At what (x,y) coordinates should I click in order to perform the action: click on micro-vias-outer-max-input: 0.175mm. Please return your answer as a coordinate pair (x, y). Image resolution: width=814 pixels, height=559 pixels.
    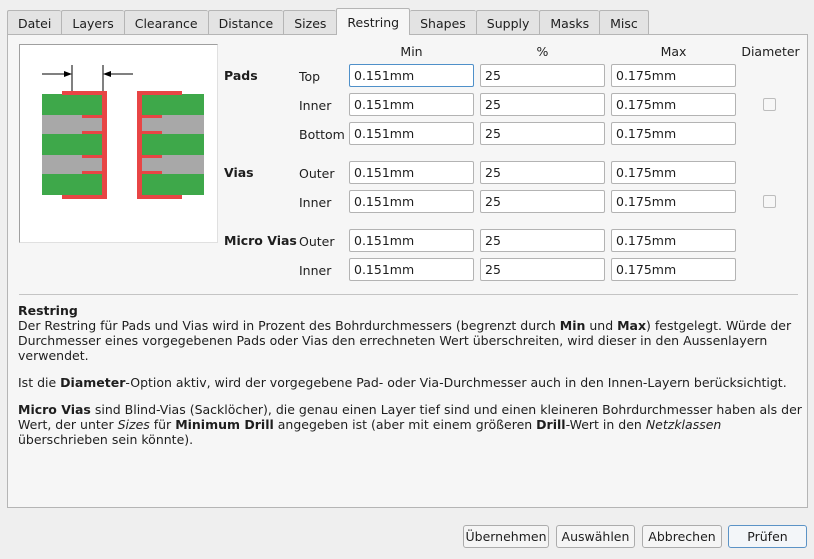
    Looking at the image, I should click on (673, 240).